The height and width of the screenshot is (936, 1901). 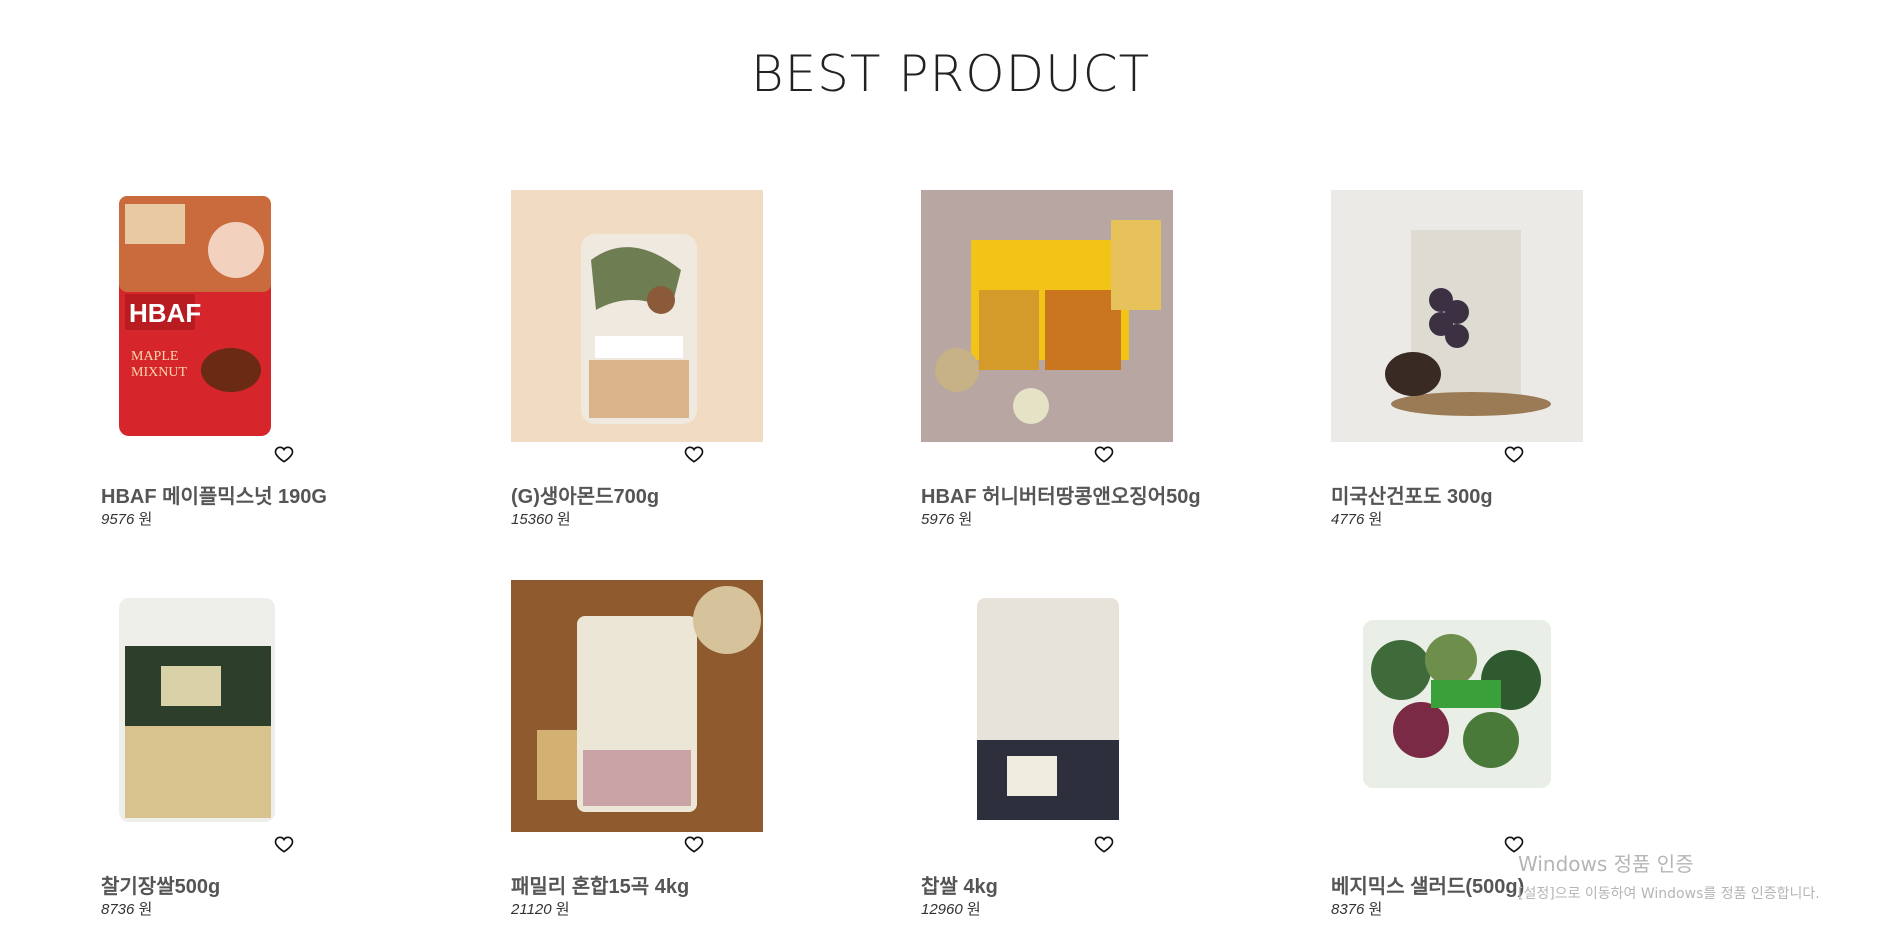 What do you see at coordinates (1669, 894) in the screenshot?
I see `watermark-subtitle: [설정]으로 이동하여 Windows를 정품 인증합니다.` at bounding box center [1669, 894].